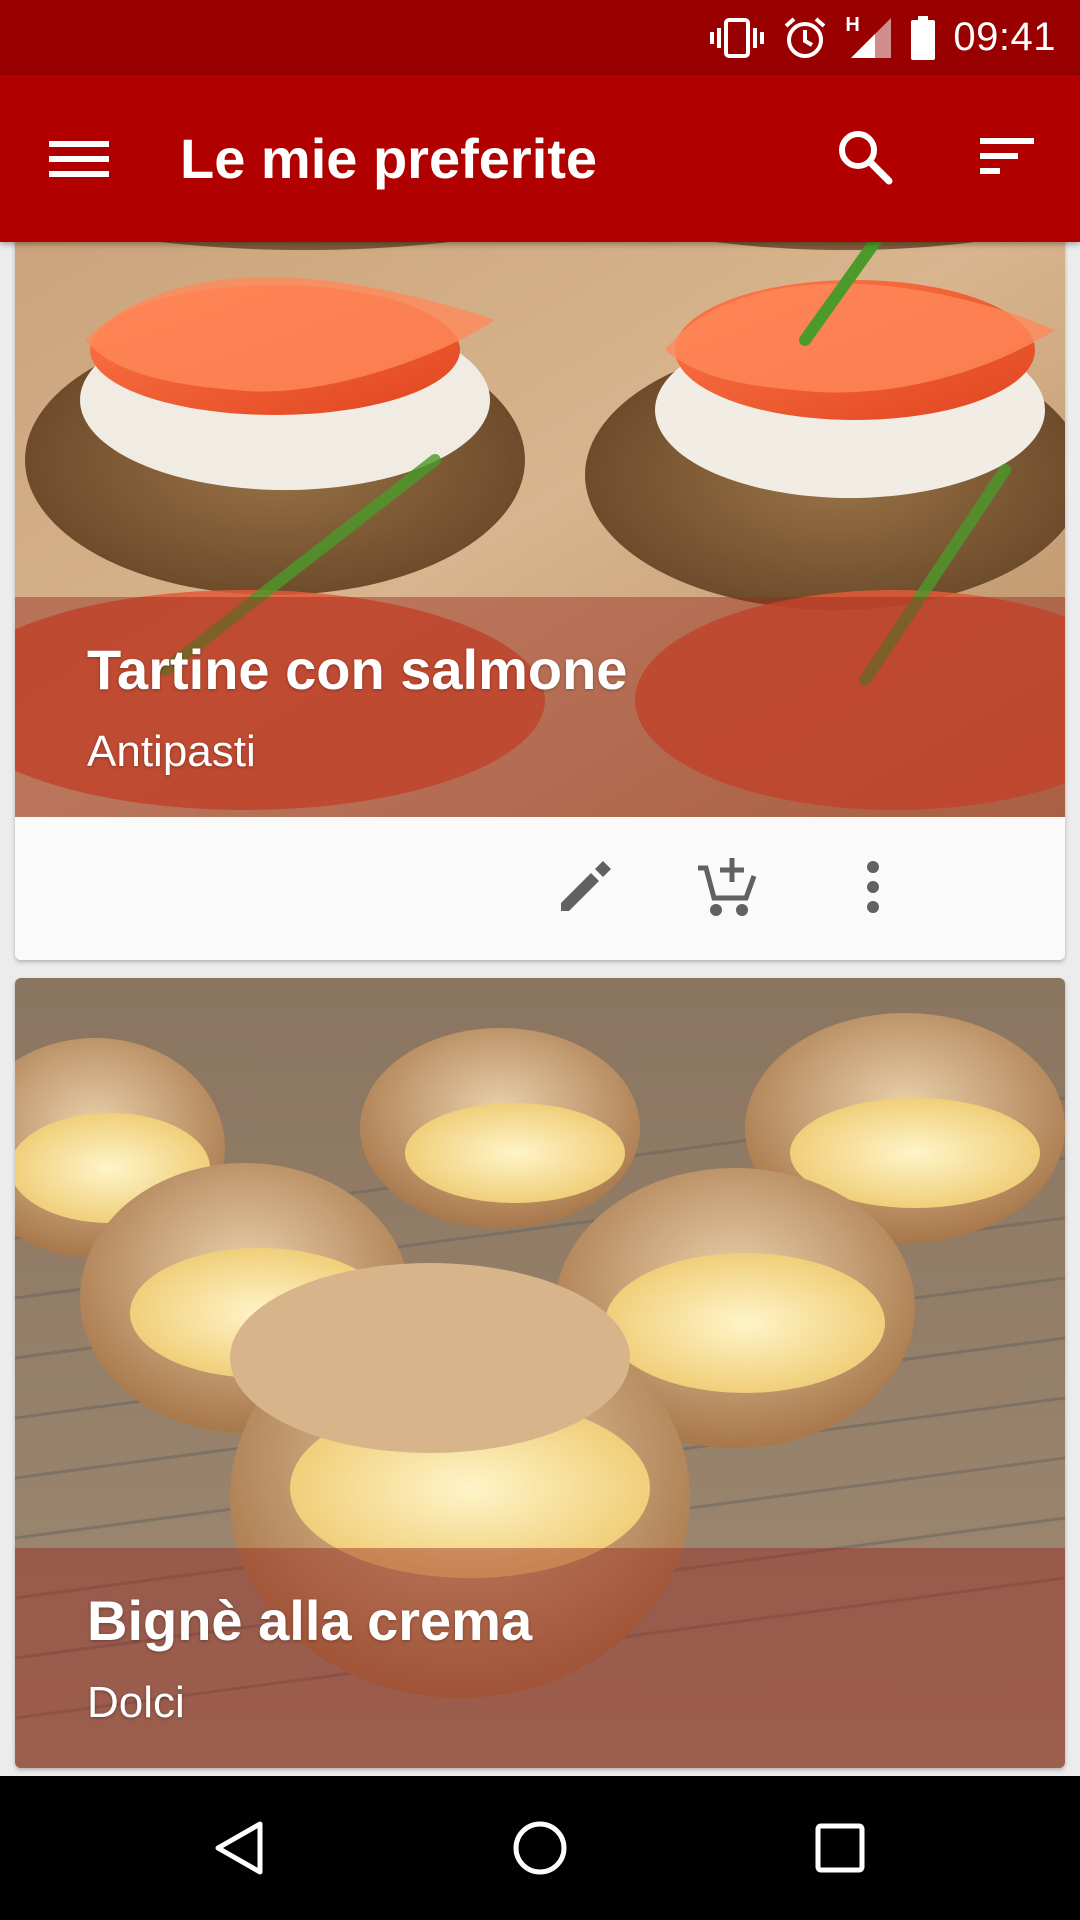 This screenshot has width=1080, height=1920. I want to click on app-bar: Le mie preferite, so click(540, 158).